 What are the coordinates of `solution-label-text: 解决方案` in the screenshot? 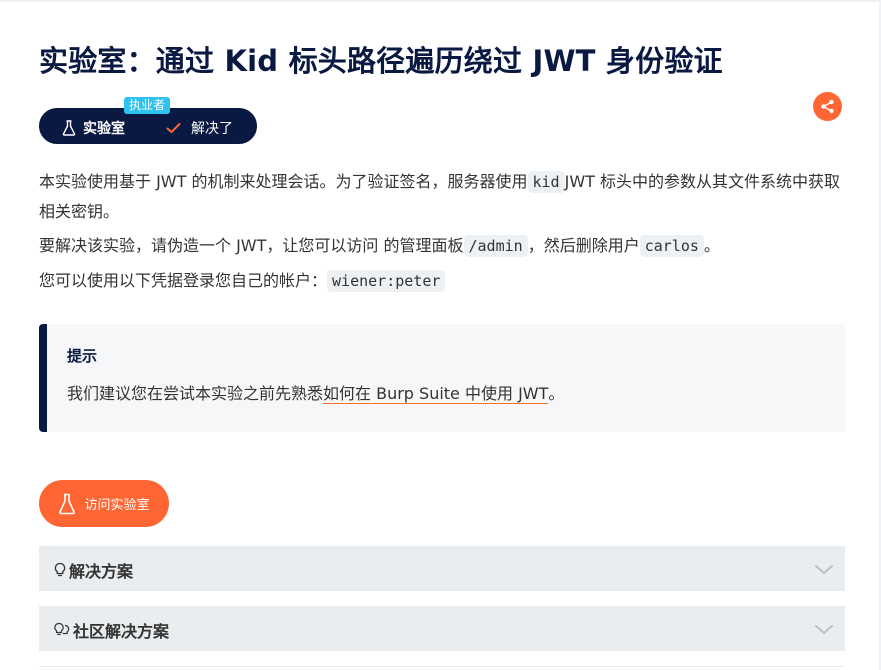 It's located at (101, 571).